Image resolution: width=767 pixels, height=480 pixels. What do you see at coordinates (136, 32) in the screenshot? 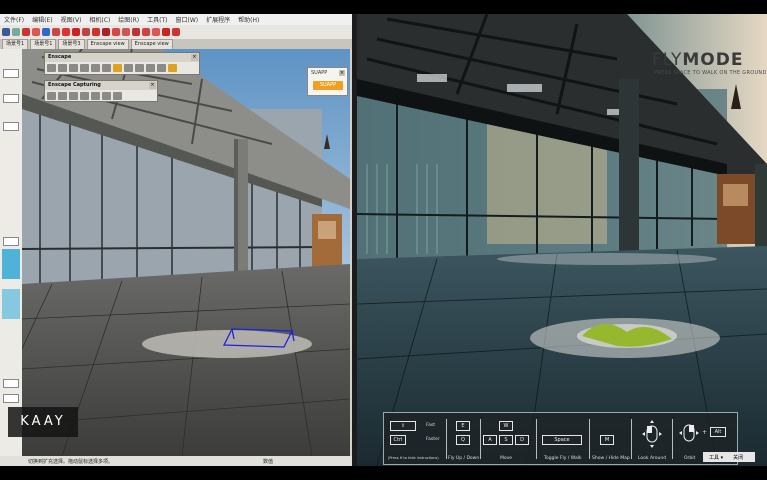
I see `orbit-icon` at bounding box center [136, 32].